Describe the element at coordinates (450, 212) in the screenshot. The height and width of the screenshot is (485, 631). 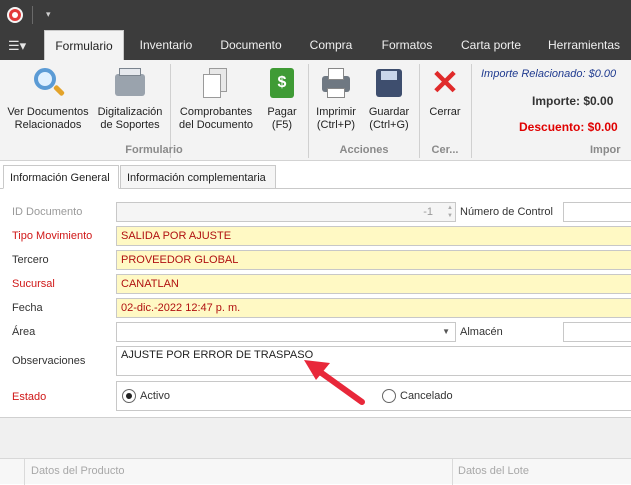
I see `spinner-icon: ▲ ▼` at that location.